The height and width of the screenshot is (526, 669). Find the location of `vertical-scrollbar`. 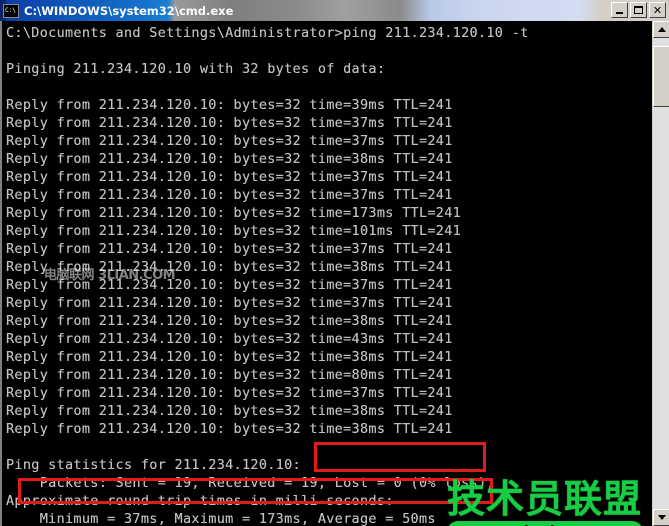

vertical-scrollbar is located at coordinates (660, 273).